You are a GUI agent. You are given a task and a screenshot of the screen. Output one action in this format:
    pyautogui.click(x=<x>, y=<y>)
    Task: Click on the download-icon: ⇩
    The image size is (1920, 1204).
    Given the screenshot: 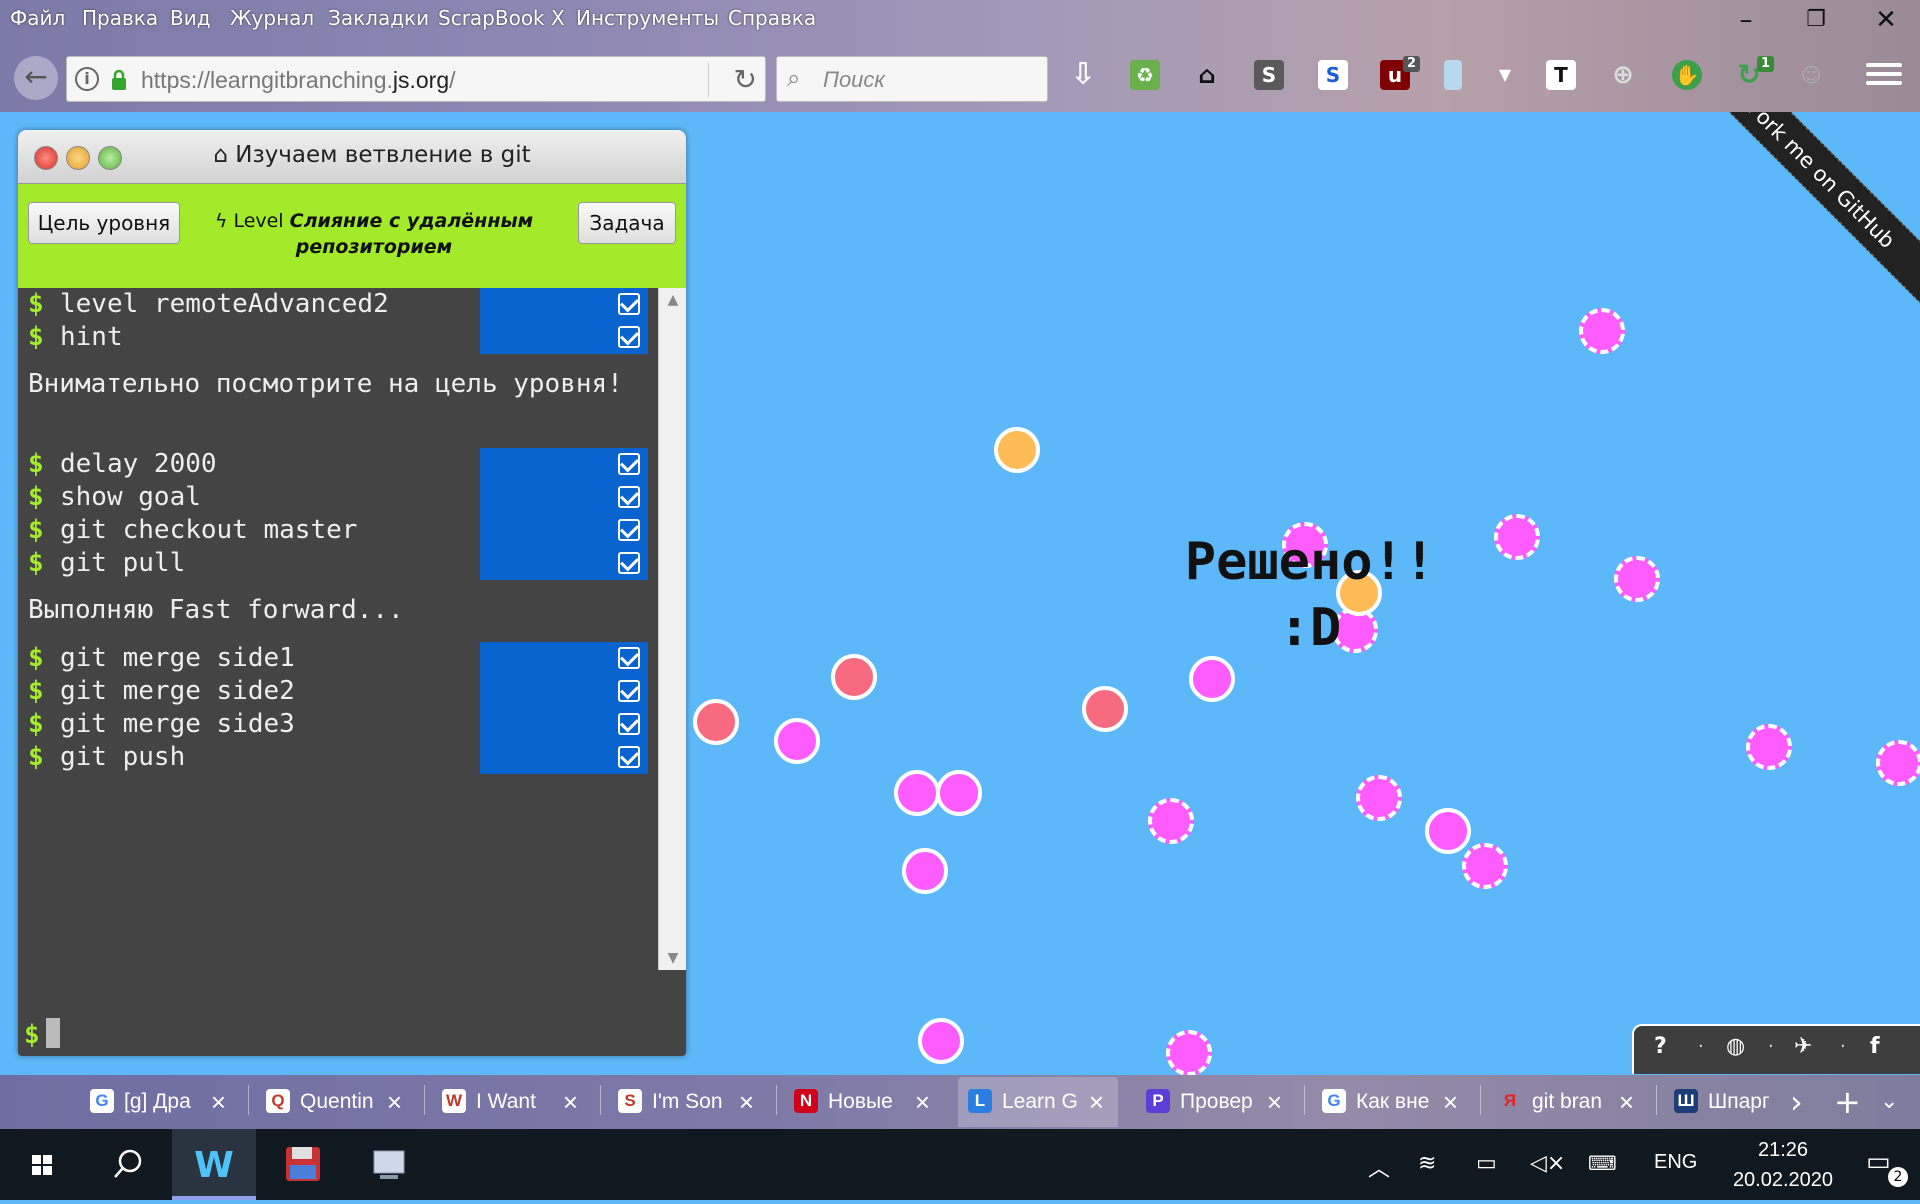 What is the action you would take?
    pyautogui.click(x=1083, y=75)
    